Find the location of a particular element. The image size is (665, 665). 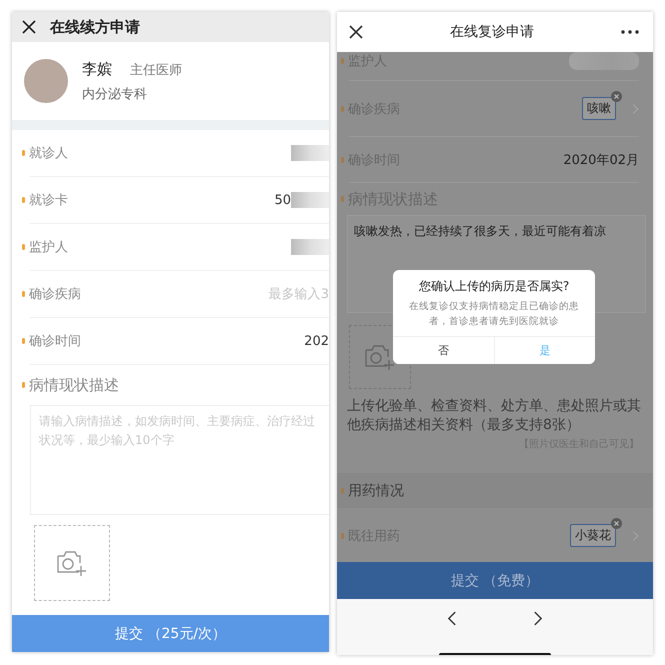

upload-hint: 上传化验单、检查资料、处方单、患处照片或其他疾病描述相关资料（最多支持8张） is located at coordinates (494, 416).